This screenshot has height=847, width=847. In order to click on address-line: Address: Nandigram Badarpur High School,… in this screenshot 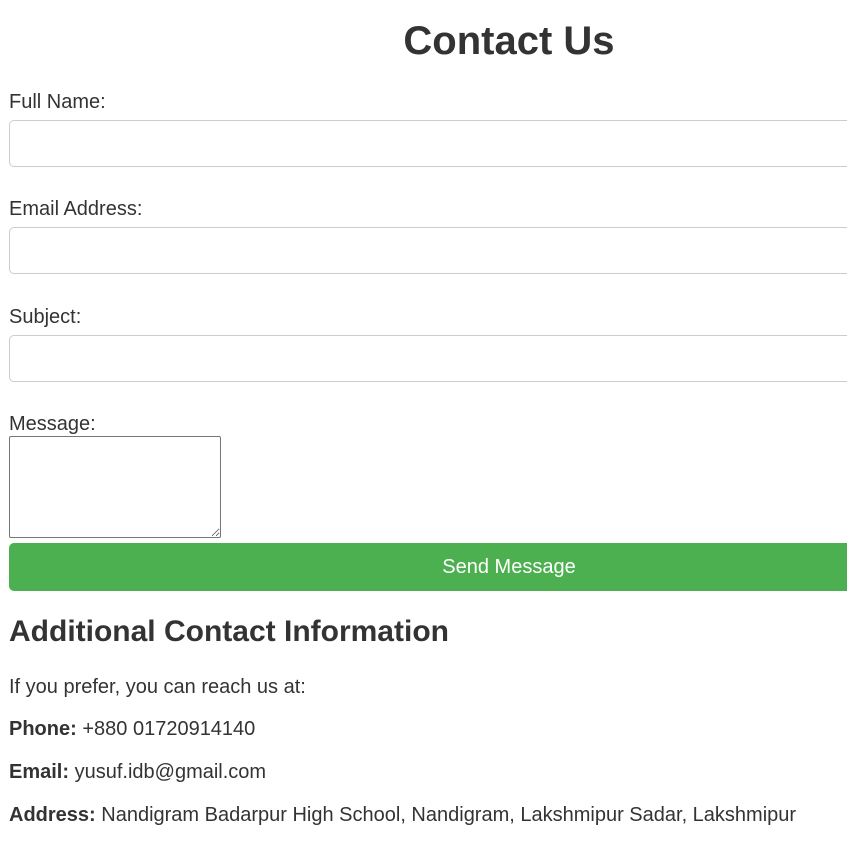, I will do `click(402, 815)`.